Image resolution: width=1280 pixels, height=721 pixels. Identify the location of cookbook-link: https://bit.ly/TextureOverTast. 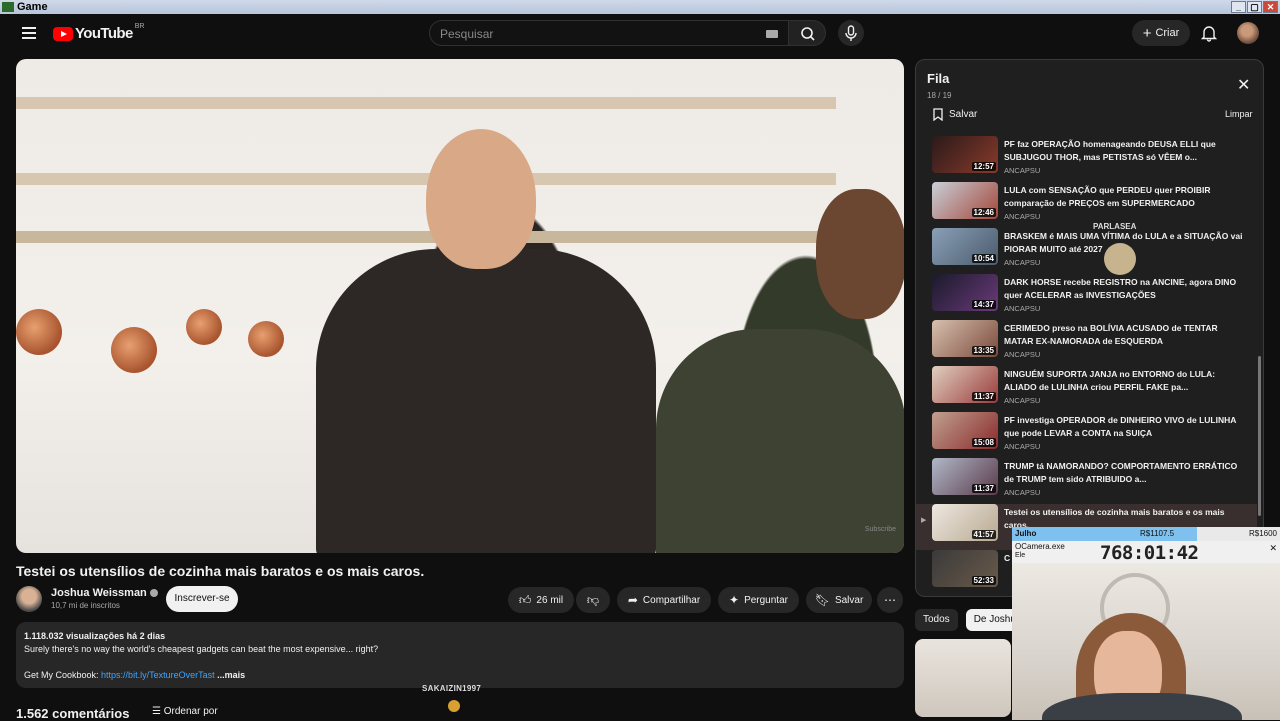
(158, 675).